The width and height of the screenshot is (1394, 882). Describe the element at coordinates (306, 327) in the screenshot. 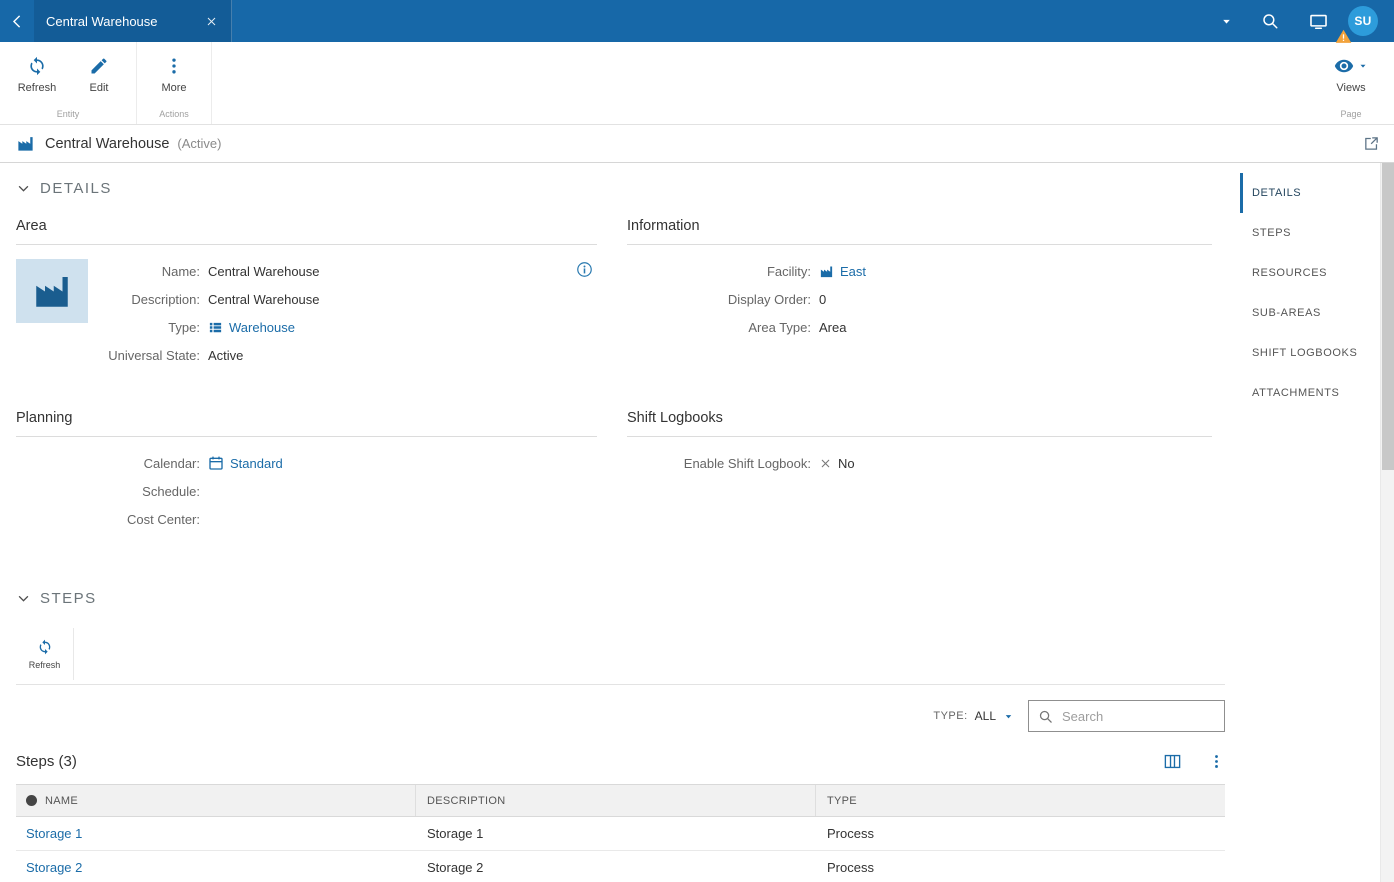

I see `field-type: Type: Warehouse` at that location.